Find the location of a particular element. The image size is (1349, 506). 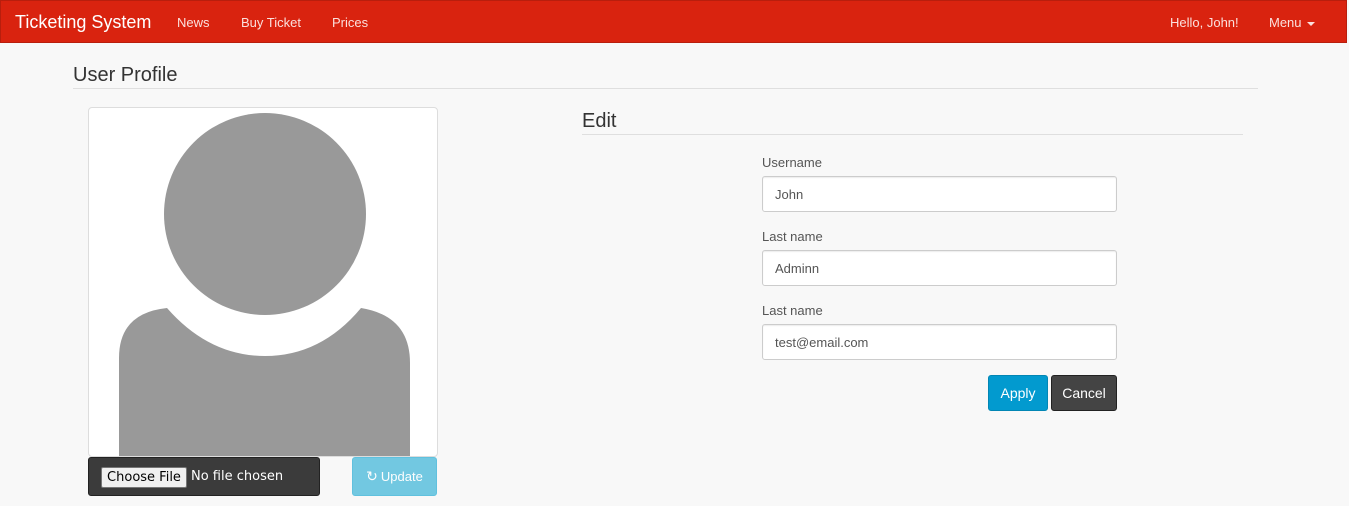

email-label: Last name is located at coordinates (792, 310).